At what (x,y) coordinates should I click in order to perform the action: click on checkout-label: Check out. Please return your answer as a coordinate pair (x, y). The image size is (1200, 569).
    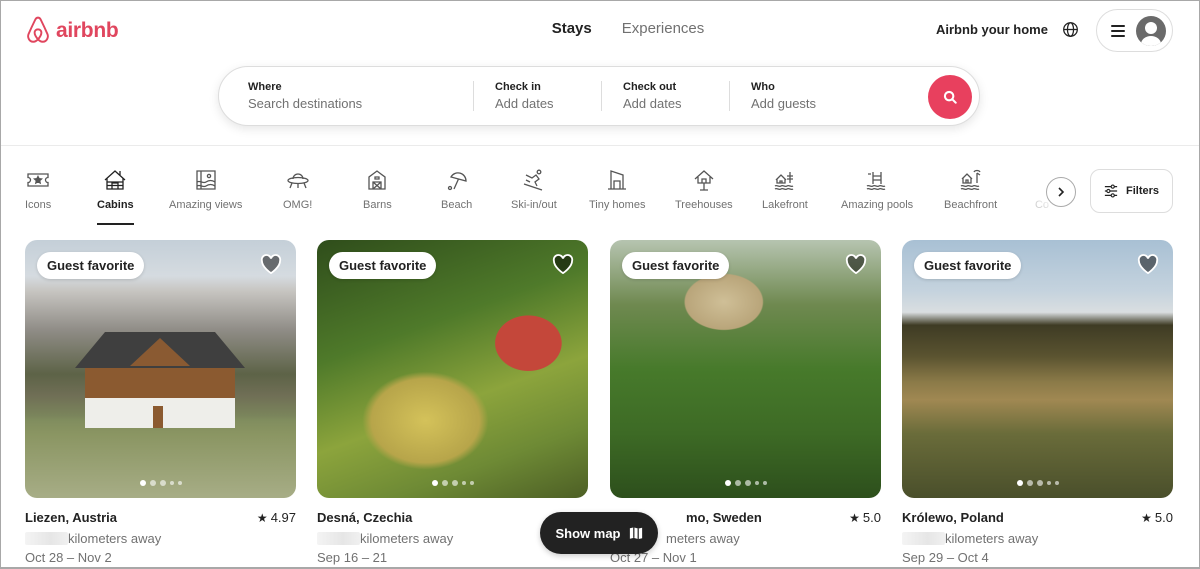
    Looking at the image, I should click on (650, 87).